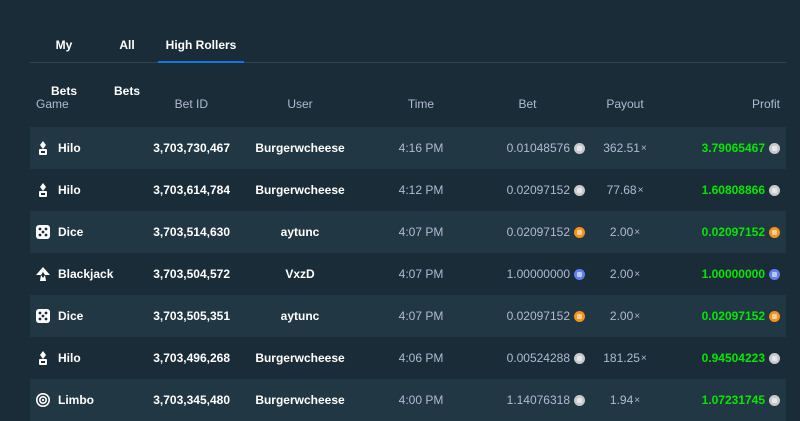 The width and height of the screenshot is (800, 421). I want to click on time-cell: 4:00 PM, so click(421, 400).